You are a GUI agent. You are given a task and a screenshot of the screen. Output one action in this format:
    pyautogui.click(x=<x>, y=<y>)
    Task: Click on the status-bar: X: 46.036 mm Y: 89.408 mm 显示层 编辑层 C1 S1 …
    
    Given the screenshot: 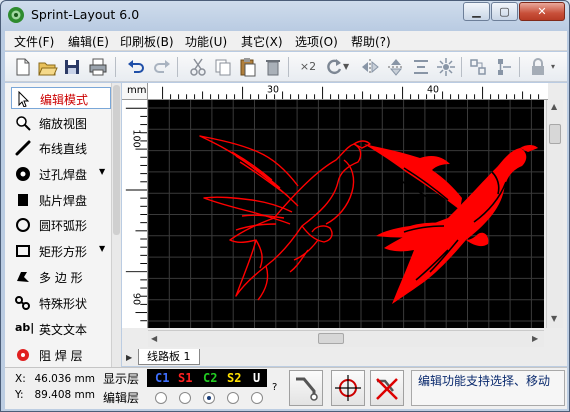 What is the action you would take?
    pyautogui.click(x=286, y=388)
    